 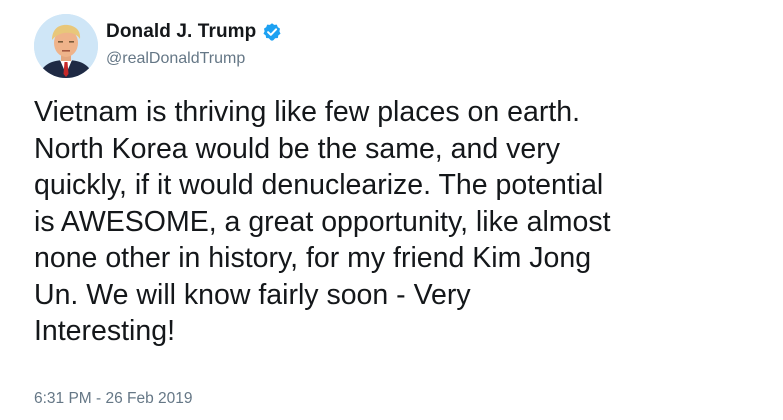 I want to click on author-display-name: Donald J. Trump, so click(x=181, y=32).